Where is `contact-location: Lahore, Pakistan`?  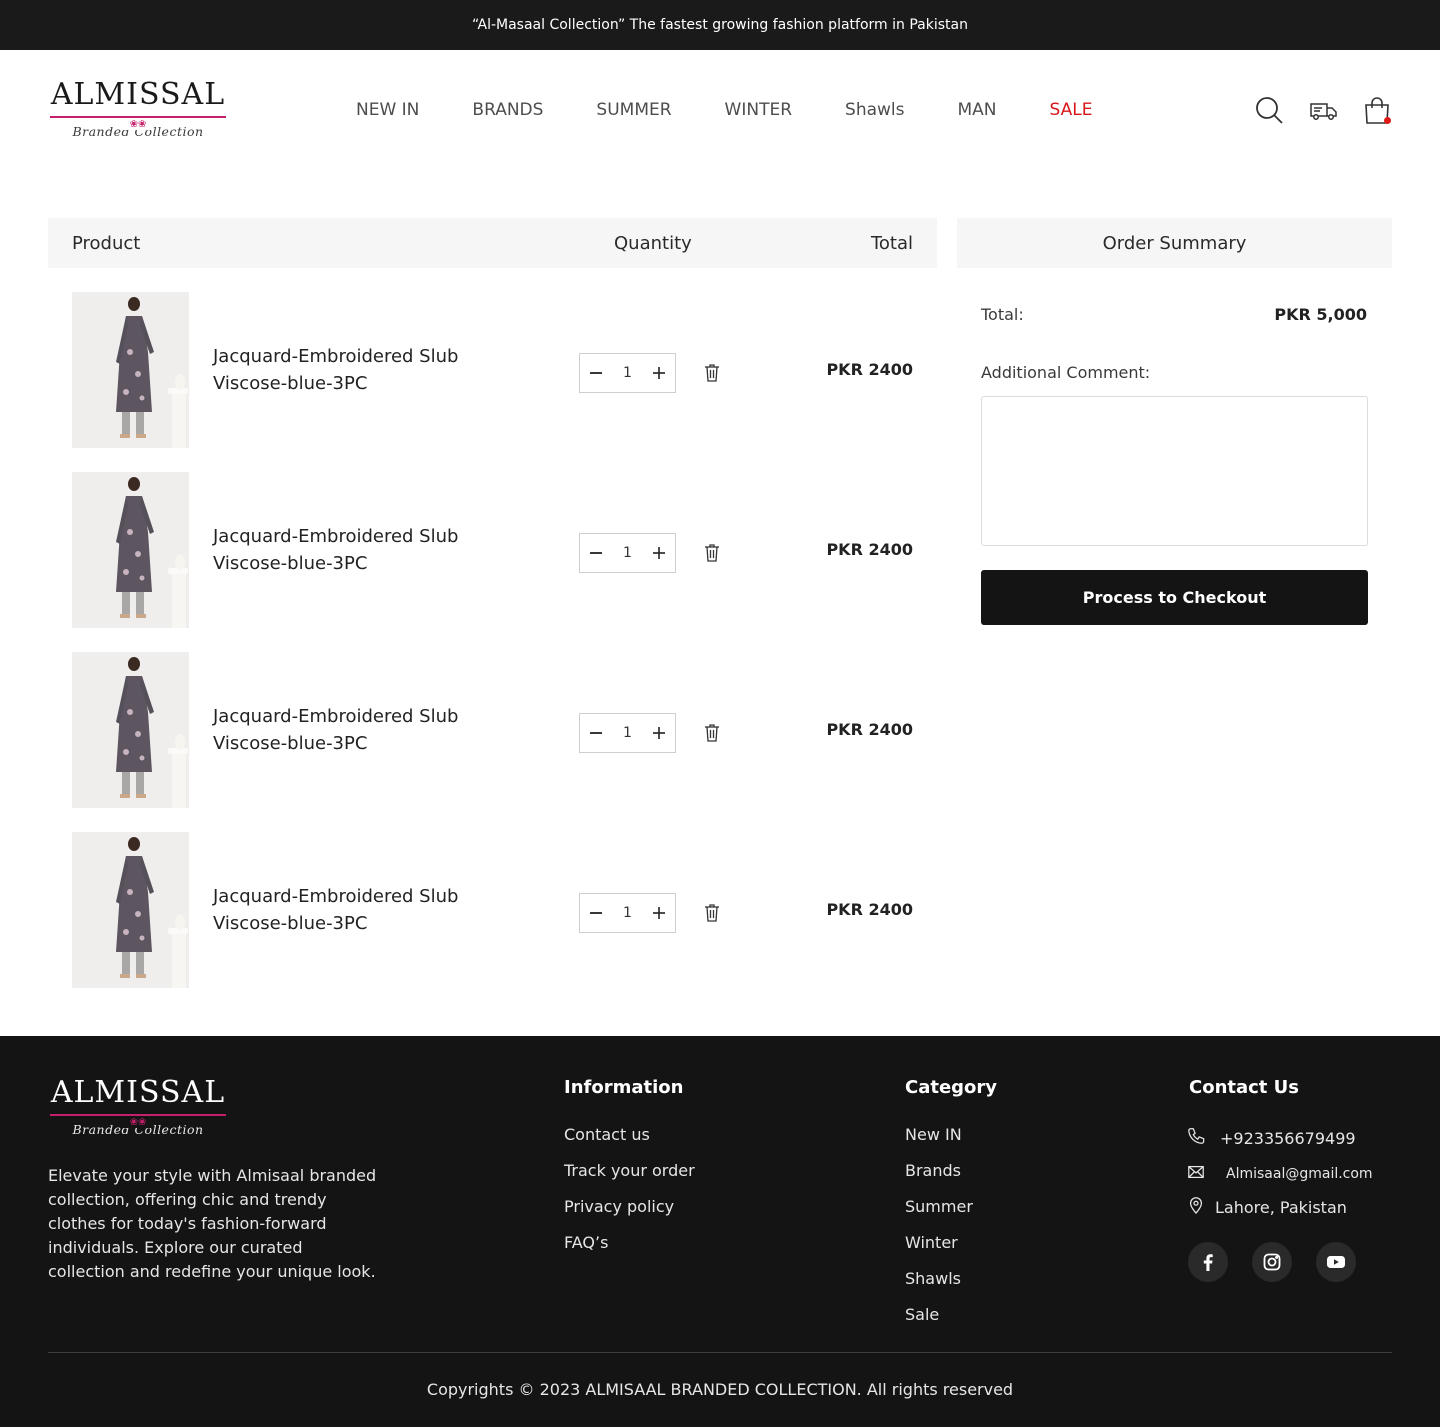 contact-location: Lahore, Pakistan is located at coordinates (1267, 1207).